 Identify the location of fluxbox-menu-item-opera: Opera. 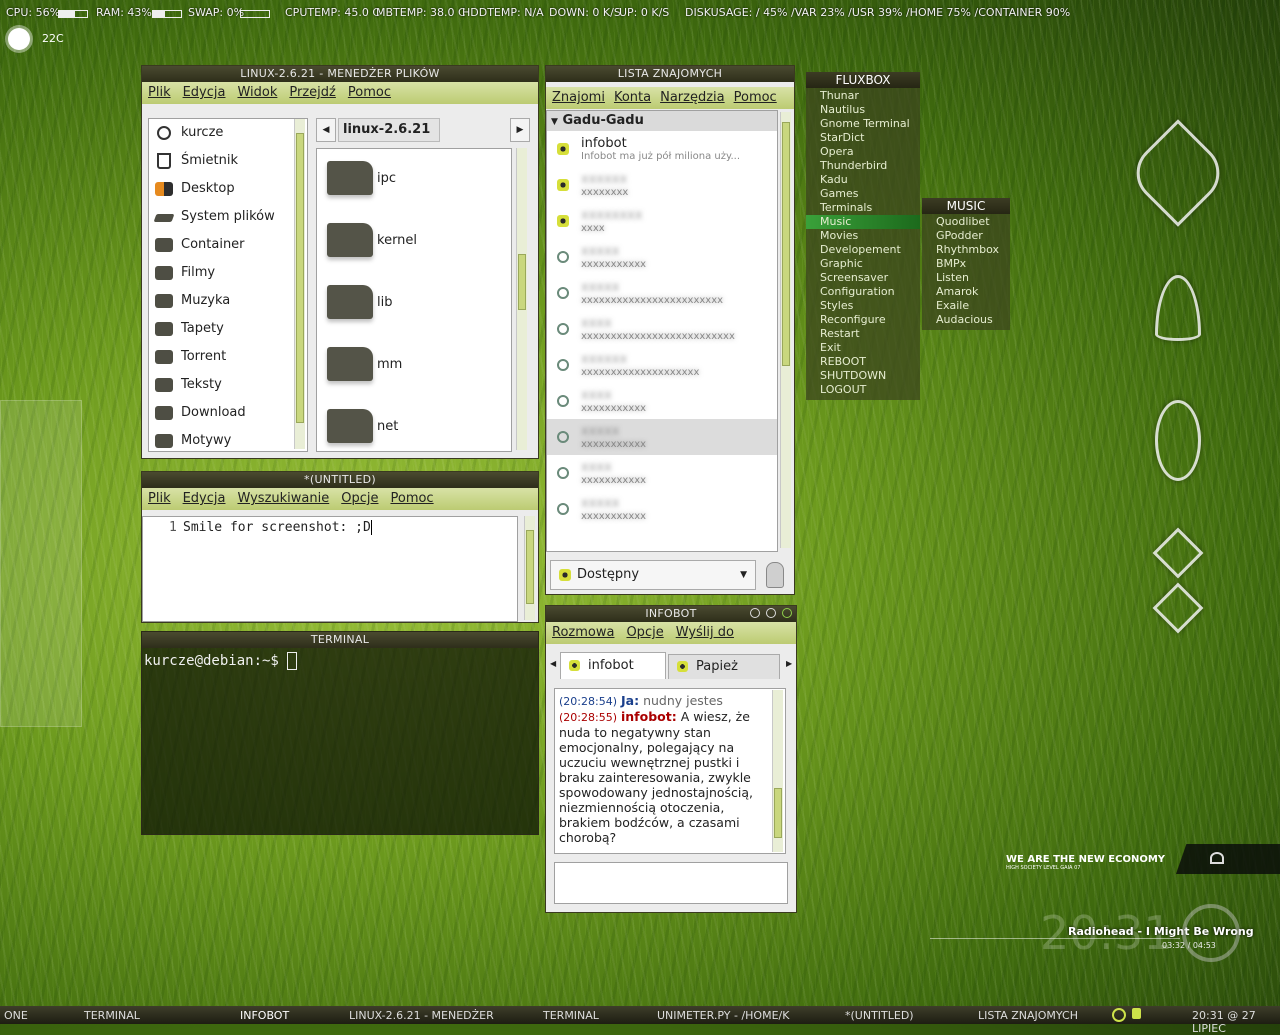
(863, 152).